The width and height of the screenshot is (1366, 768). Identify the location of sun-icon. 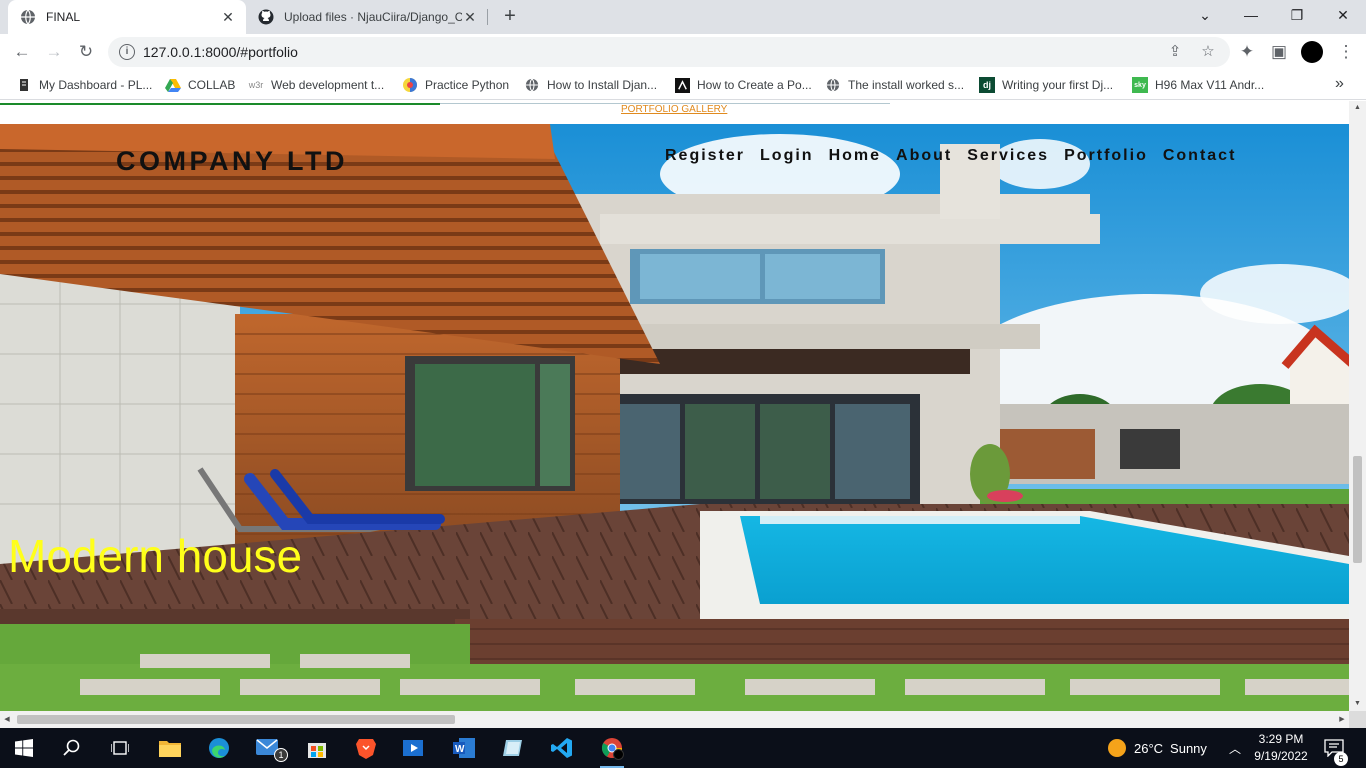
(1117, 748).